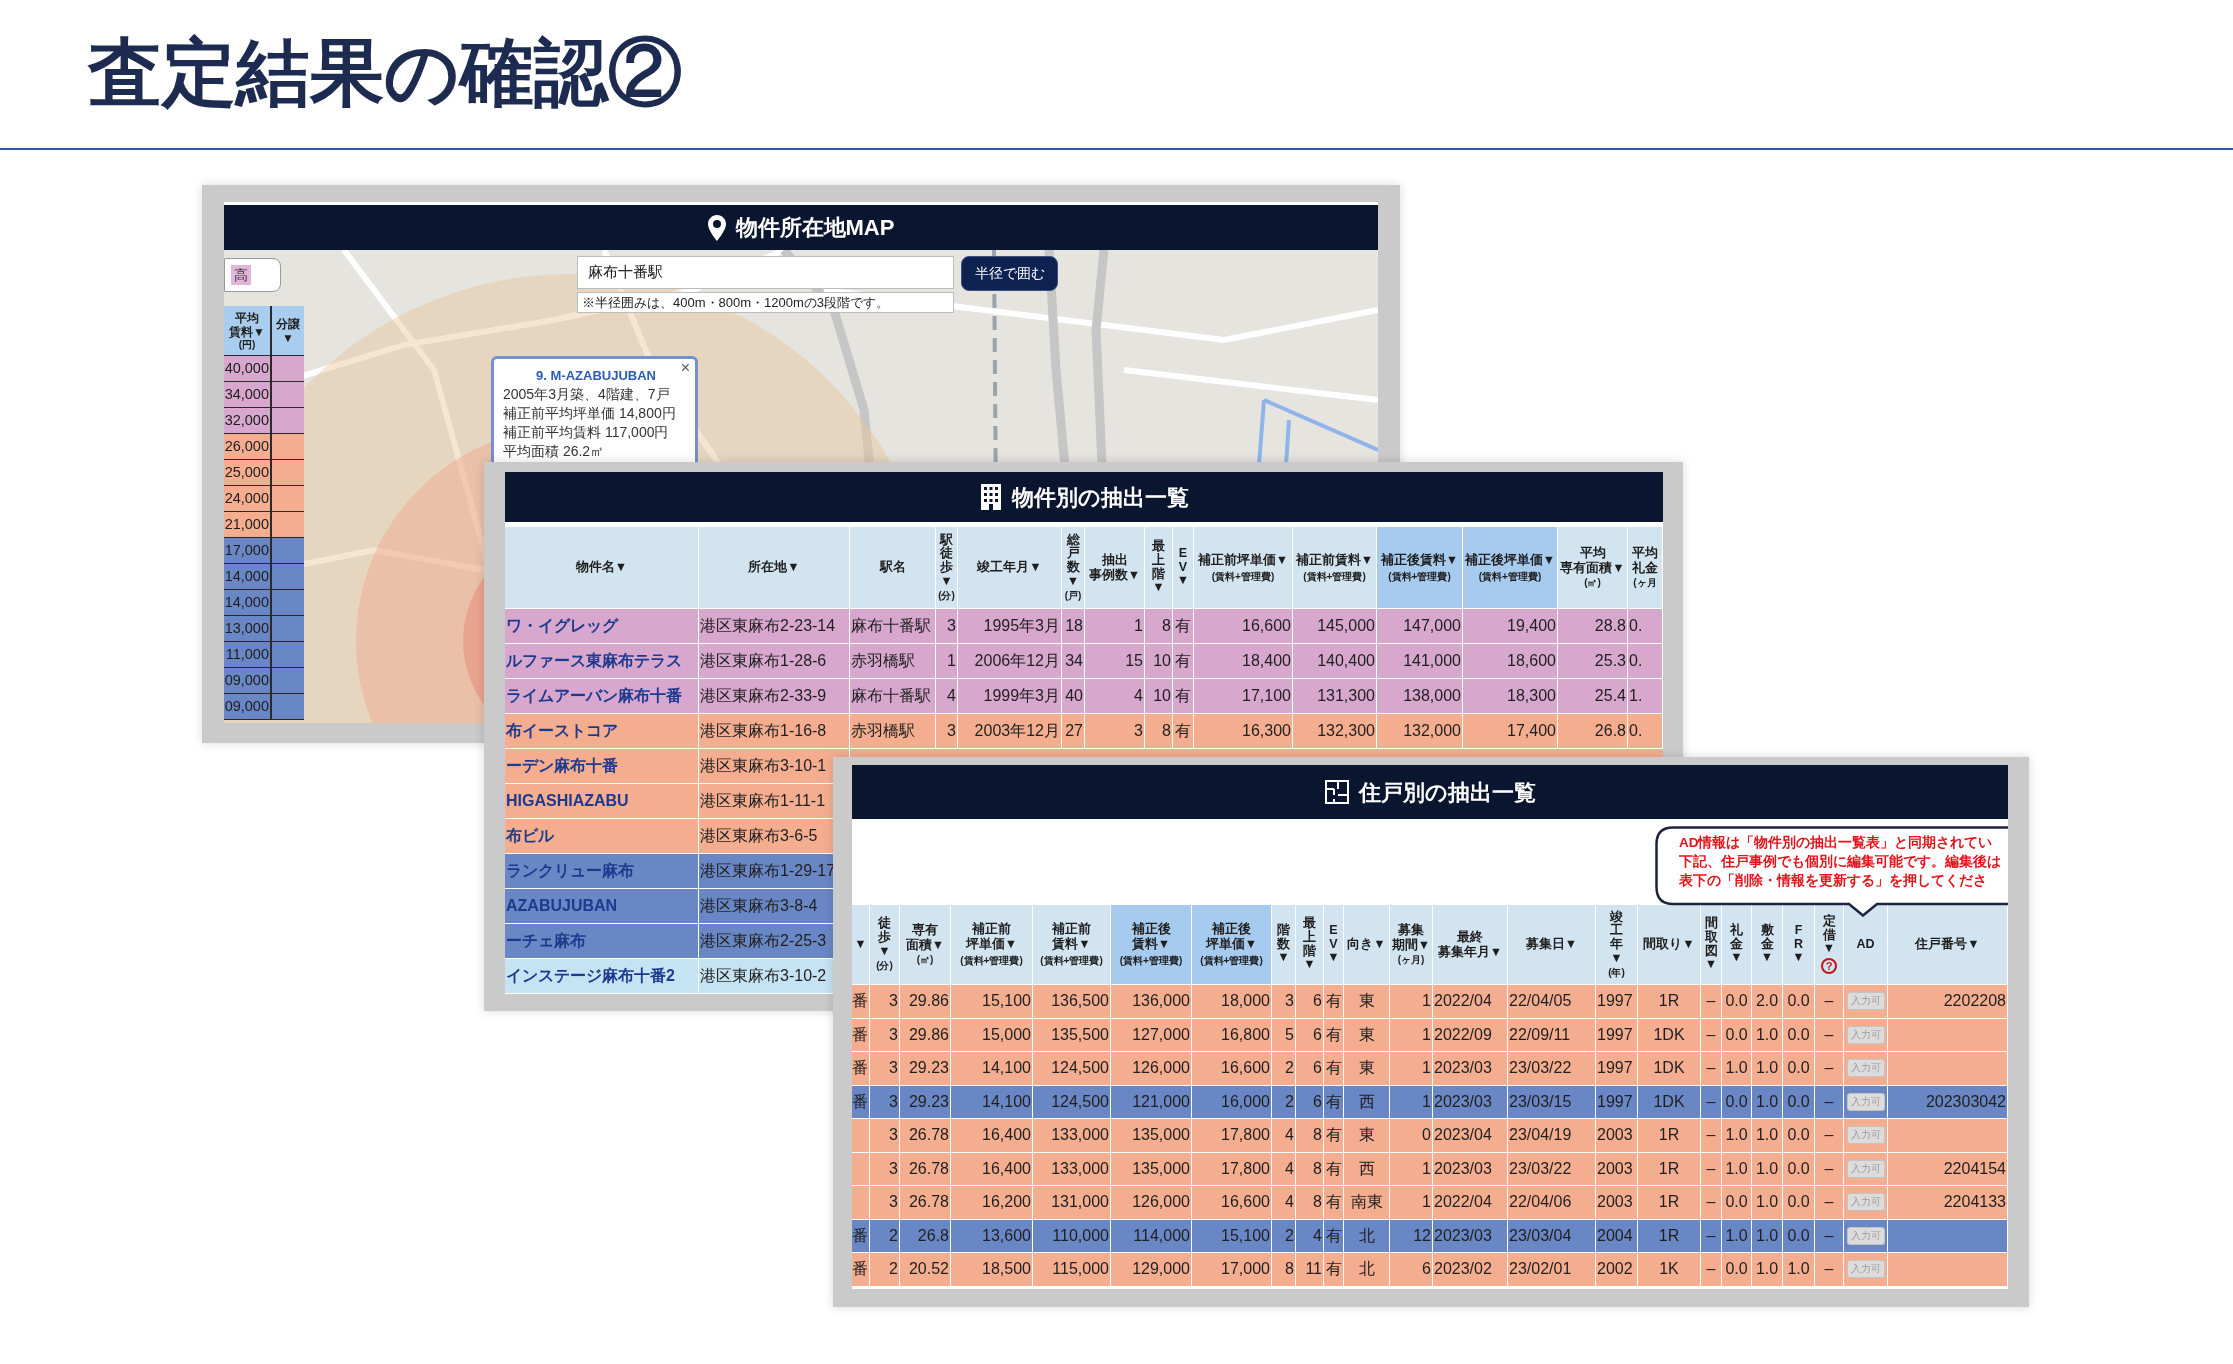 This screenshot has width=2233, height=1364. Describe the element at coordinates (248, 706) in the screenshot. I see `table-cell: 09,000` at that location.